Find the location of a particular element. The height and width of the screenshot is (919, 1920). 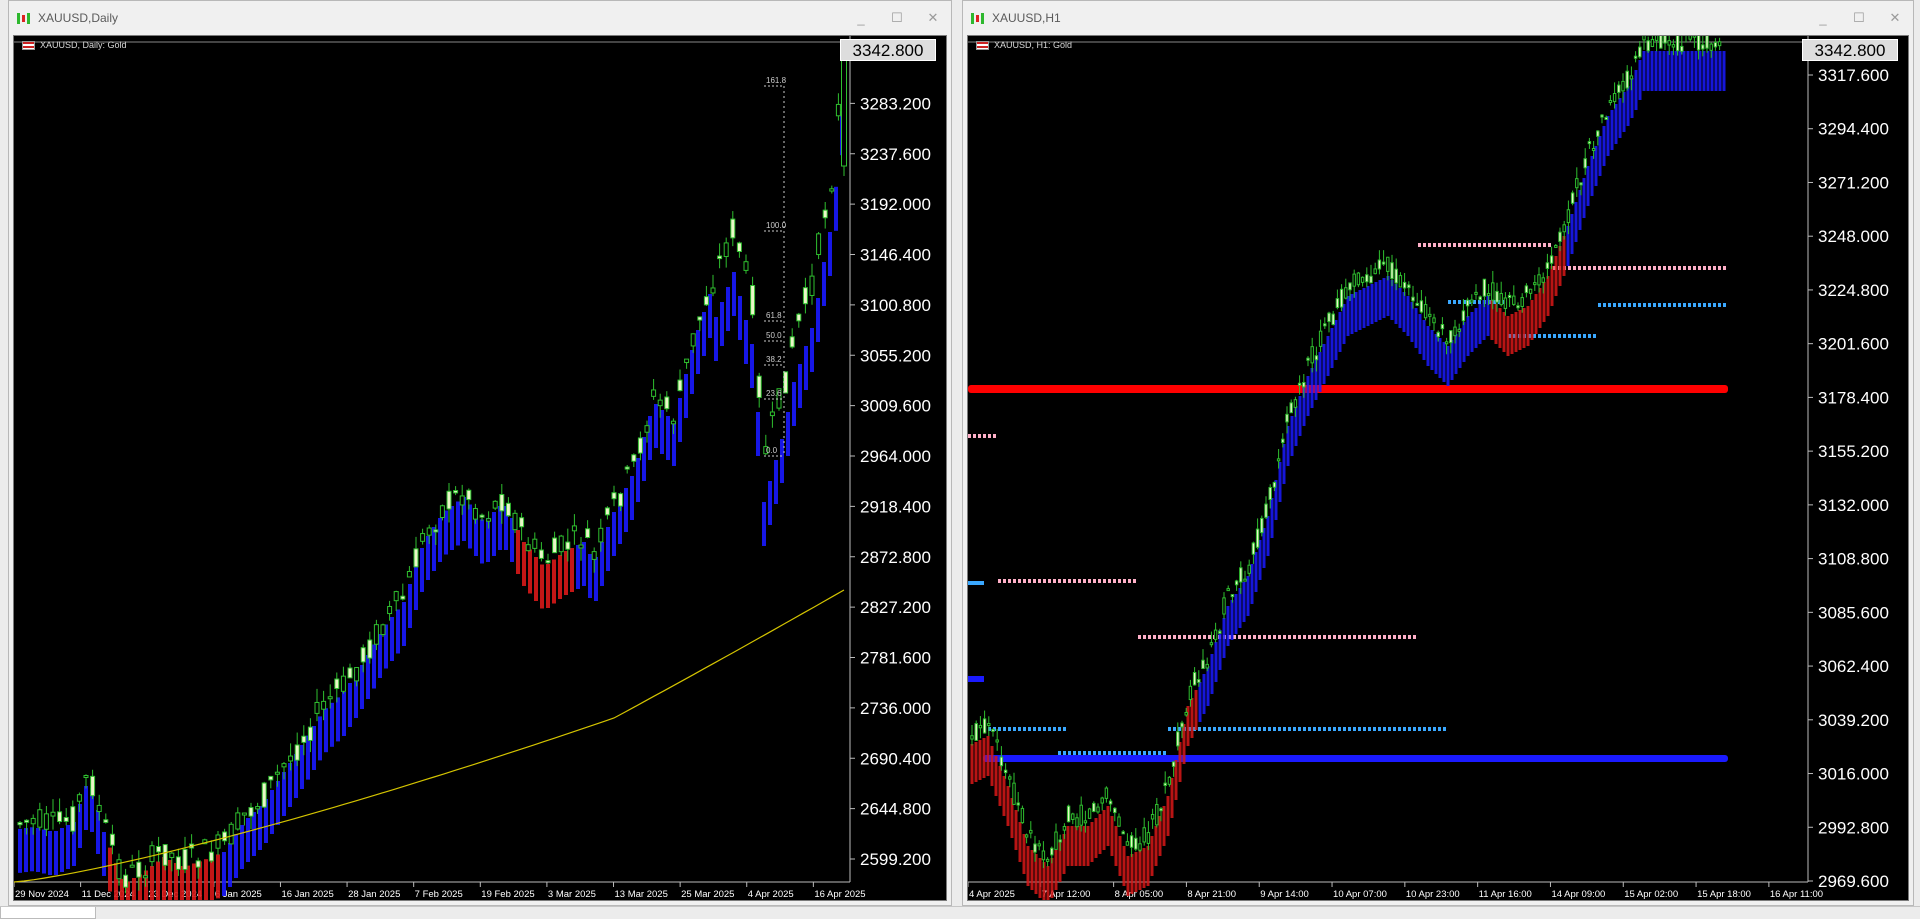

window-titlebar: XAUUSD,H1 is located at coordinates (1438, 18).